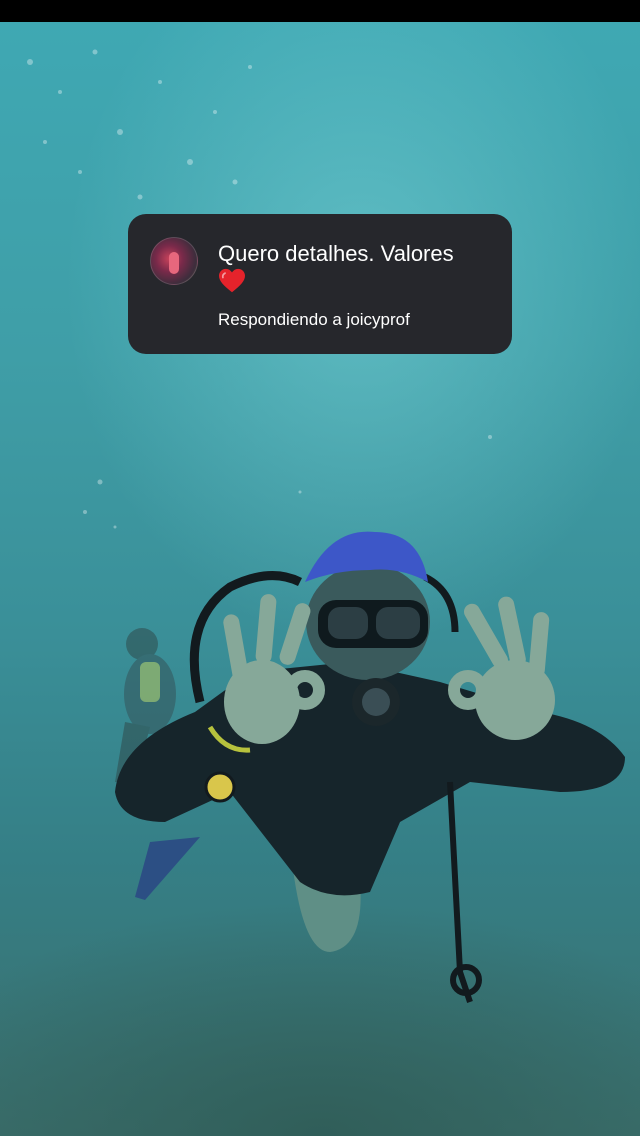 The image size is (640, 1136). What do you see at coordinates (320, 11) in the screenshot?
I see `status-bar` at bounding box center [320, 11].